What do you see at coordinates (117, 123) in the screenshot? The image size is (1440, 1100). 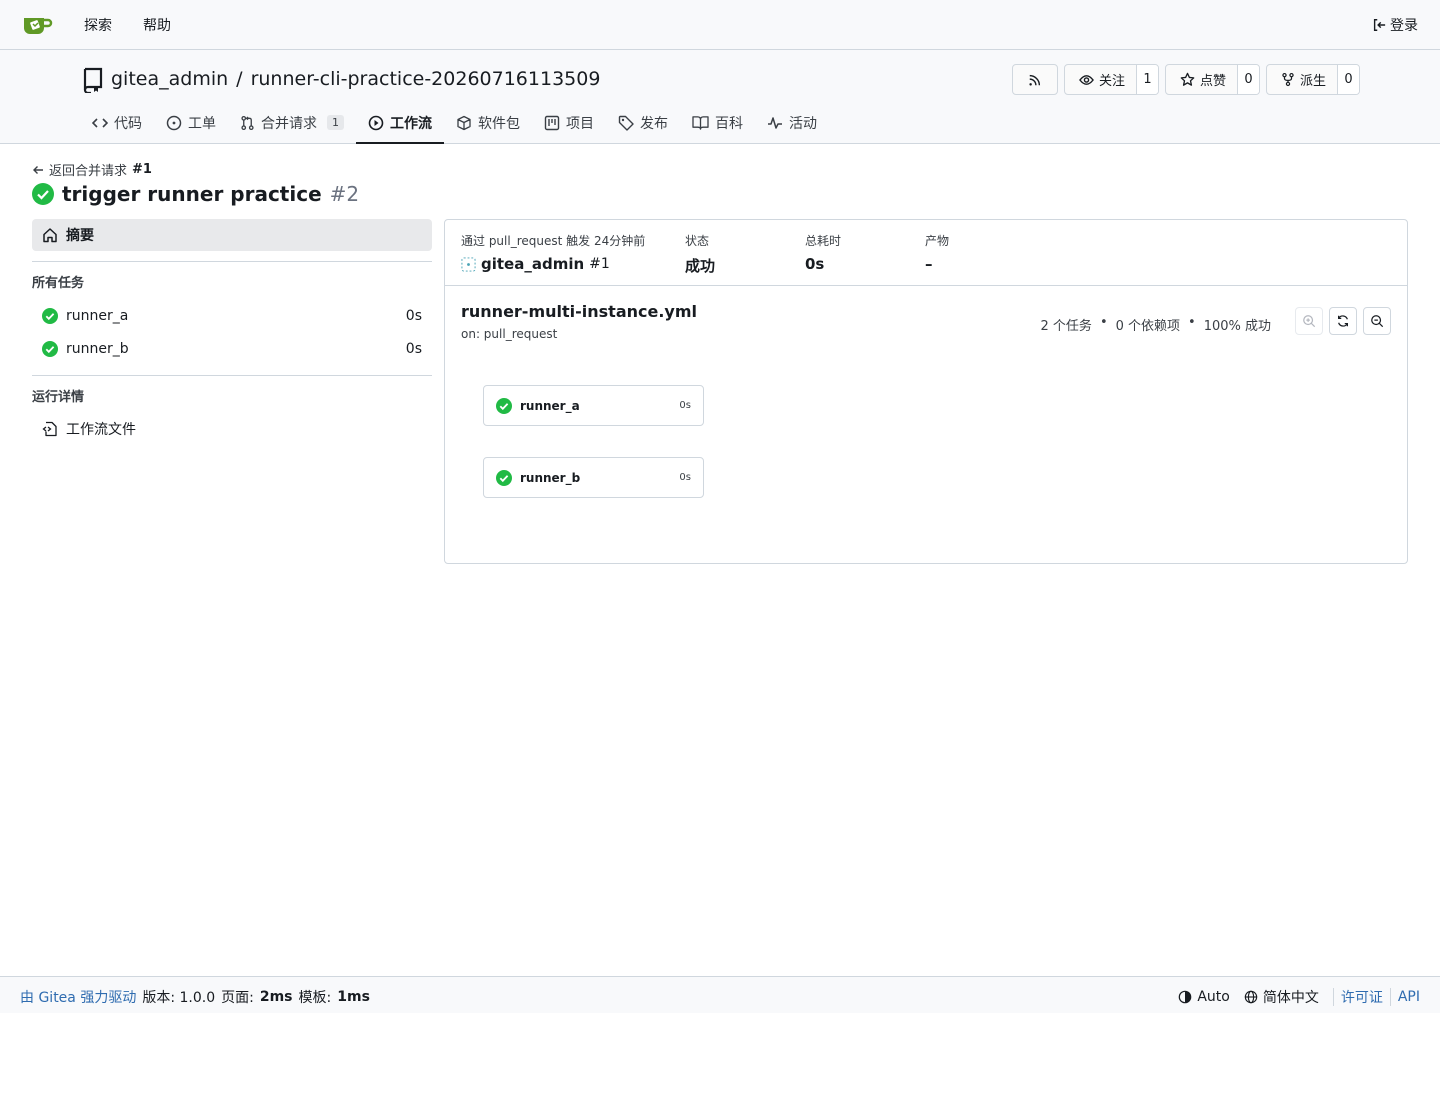 I see `tab-code: 代码` at bounding box center [117, 123].